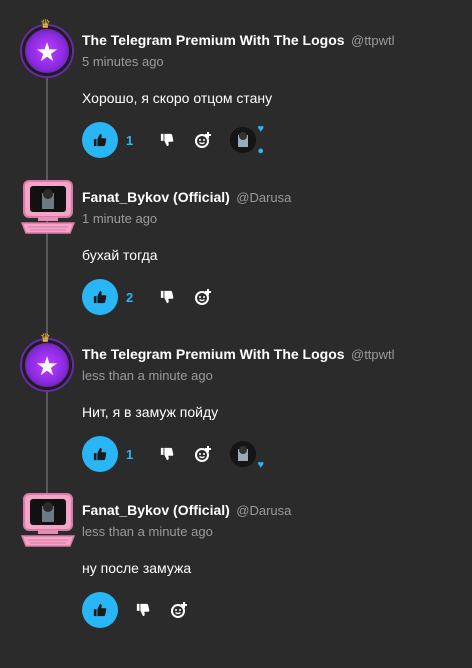 This screenshot has width=472, height=668. What do you see at coordinates (260, 151) in the screenshot?
I see `chat-bubble-icon: ●` at bounding box center [260, 151].